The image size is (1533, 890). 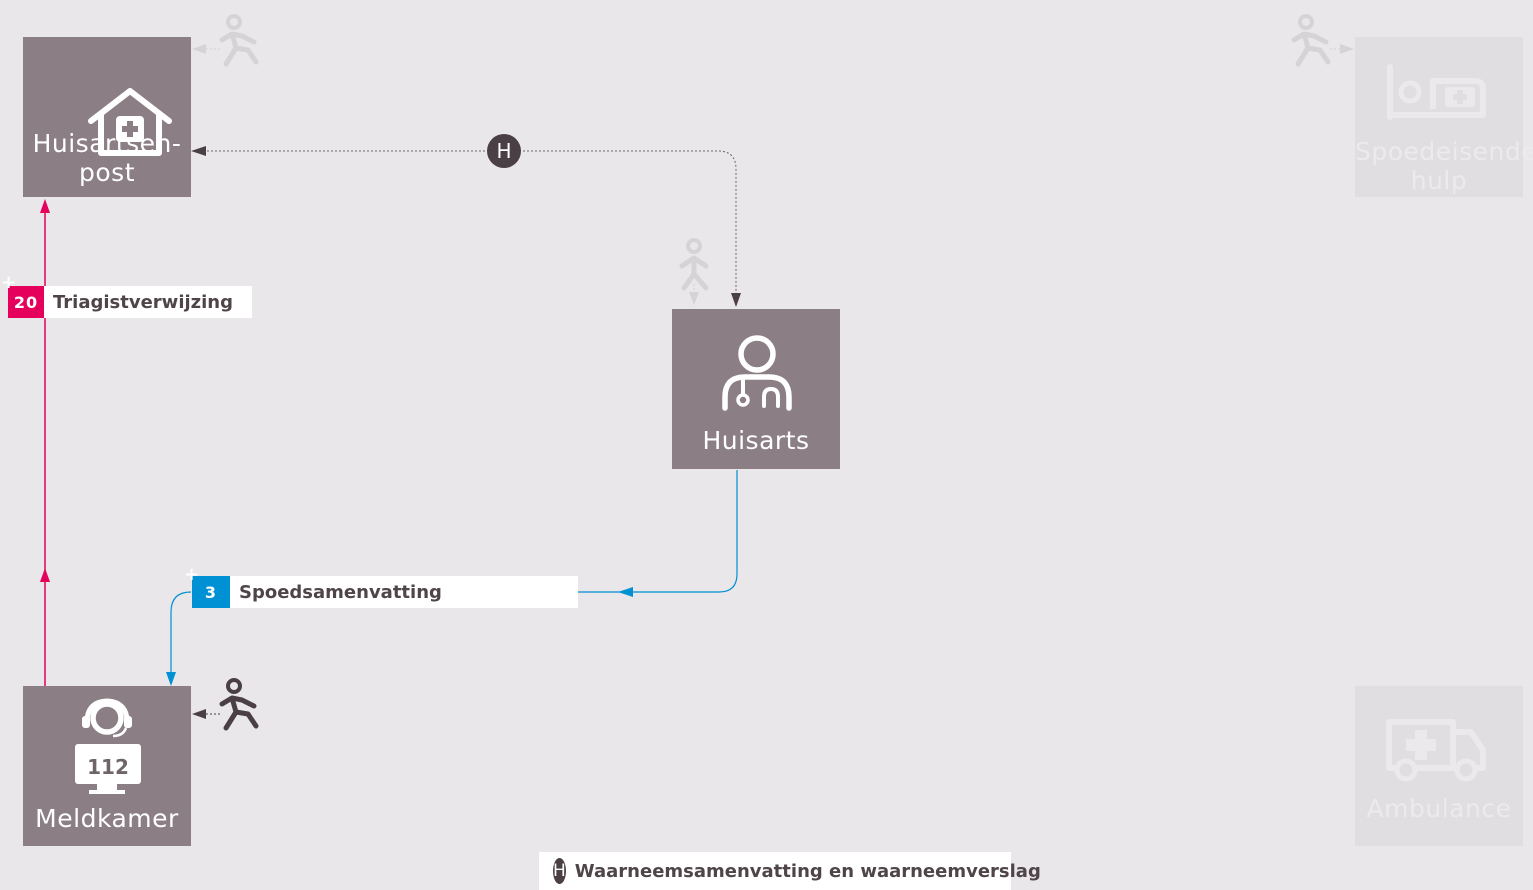 I want to click on spoed-arrowhead-down, so click(x=171, y=679).